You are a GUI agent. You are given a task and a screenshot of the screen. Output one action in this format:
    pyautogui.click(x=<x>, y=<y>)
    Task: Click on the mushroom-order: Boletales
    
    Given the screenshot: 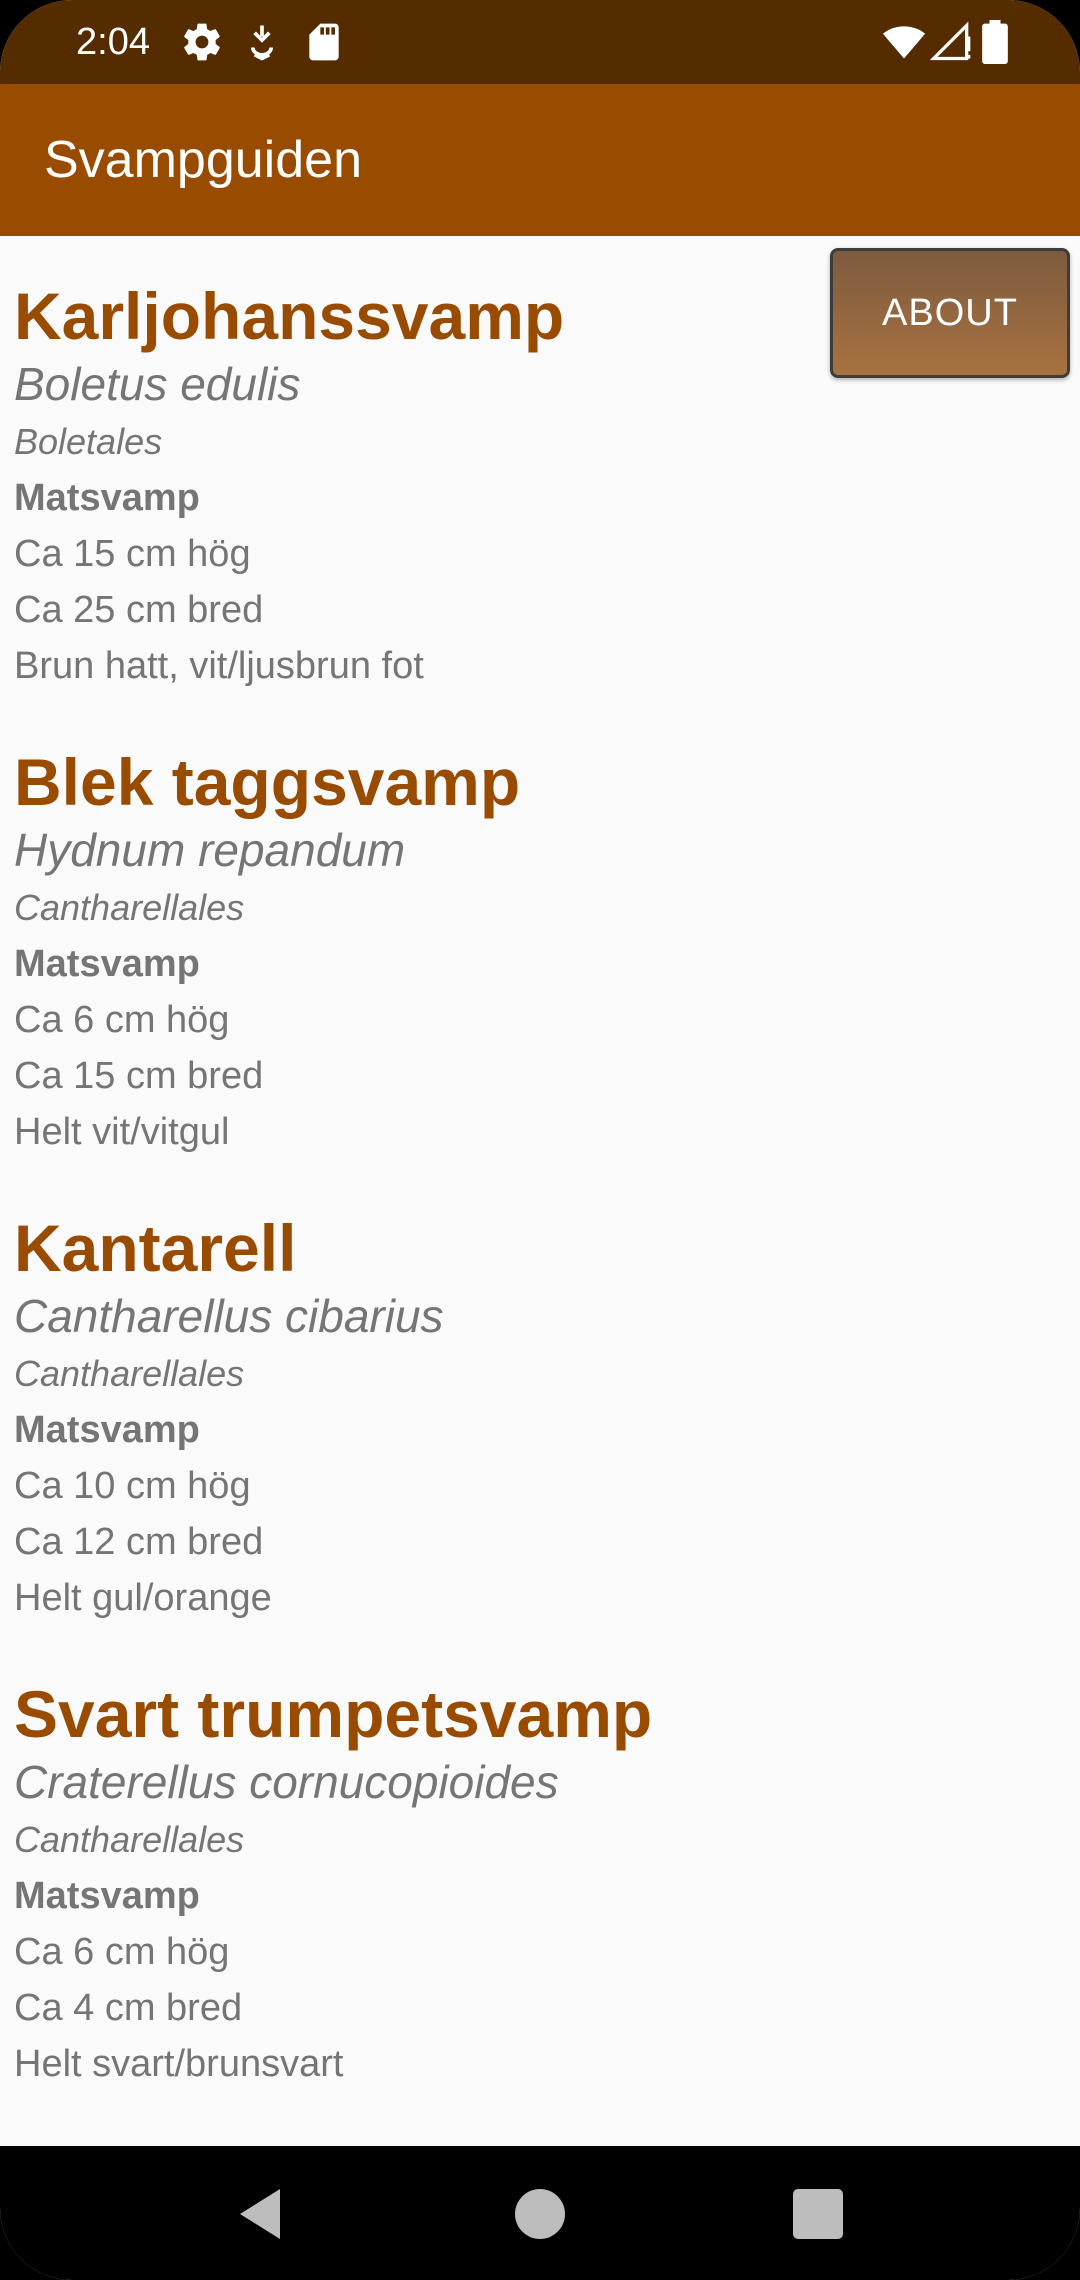 What is the action you would take?
    pyautogui.click(x=88, y=441)
    